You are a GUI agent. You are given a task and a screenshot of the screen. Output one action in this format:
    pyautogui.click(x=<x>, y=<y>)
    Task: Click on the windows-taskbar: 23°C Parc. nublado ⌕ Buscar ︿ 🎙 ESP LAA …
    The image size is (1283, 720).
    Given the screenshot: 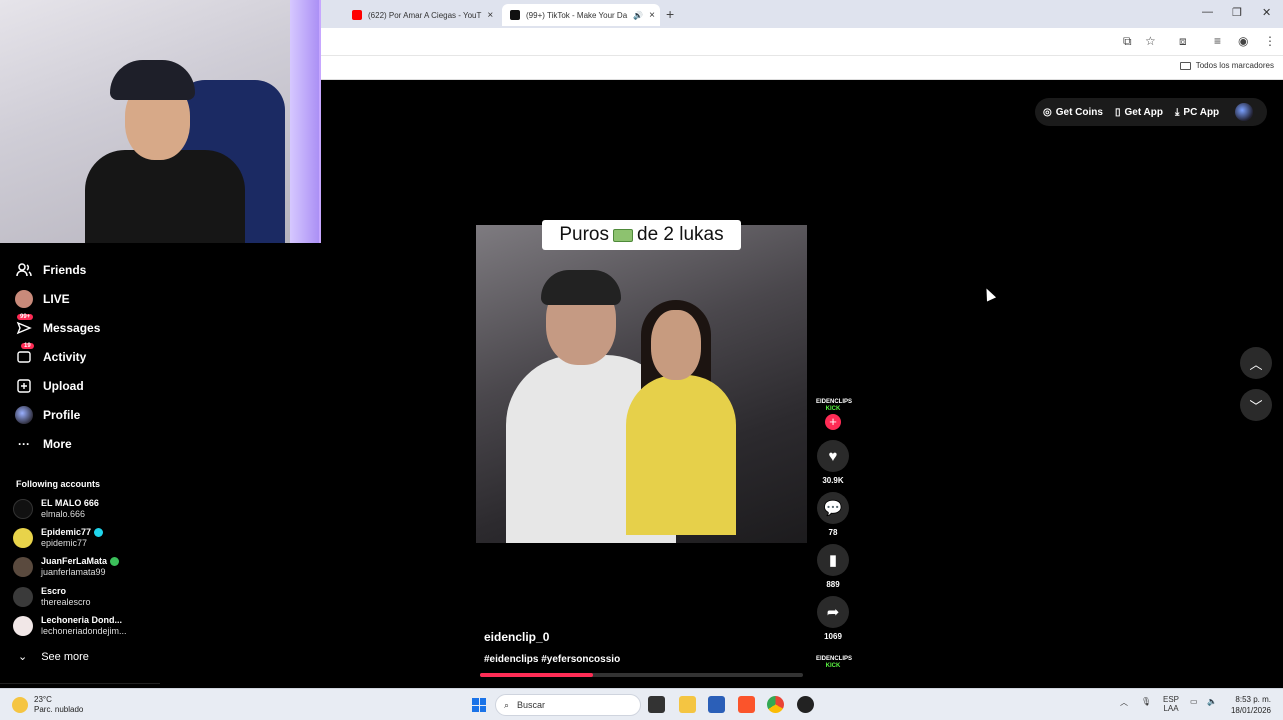 What is the action you would take?
    pyautogui.click(x=641, y=704)
    